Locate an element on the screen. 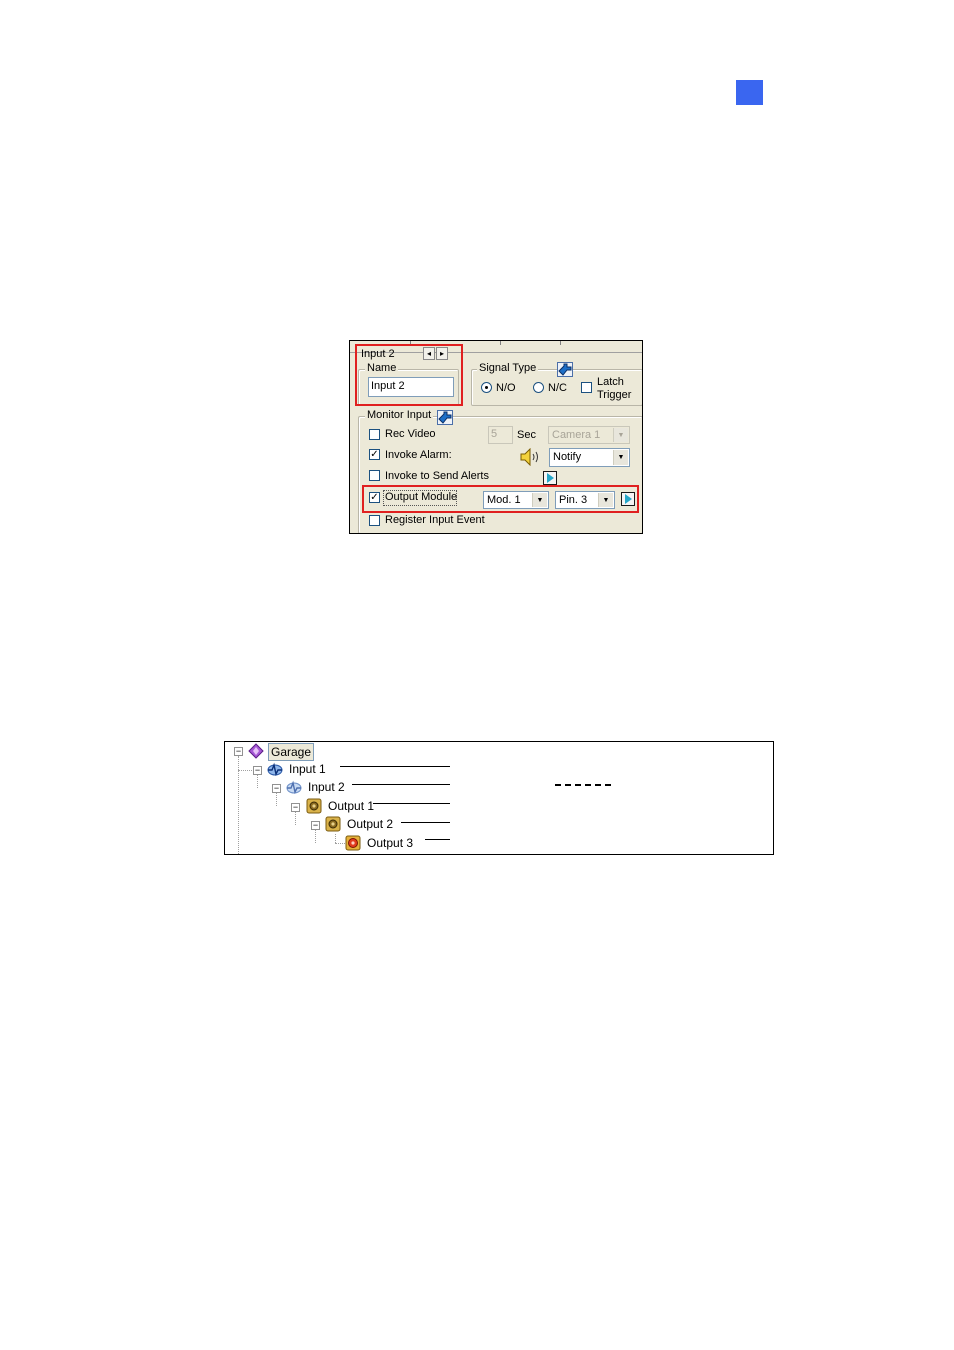  tree-node-input-1: Input 1 is located at coordinates (307, 769).